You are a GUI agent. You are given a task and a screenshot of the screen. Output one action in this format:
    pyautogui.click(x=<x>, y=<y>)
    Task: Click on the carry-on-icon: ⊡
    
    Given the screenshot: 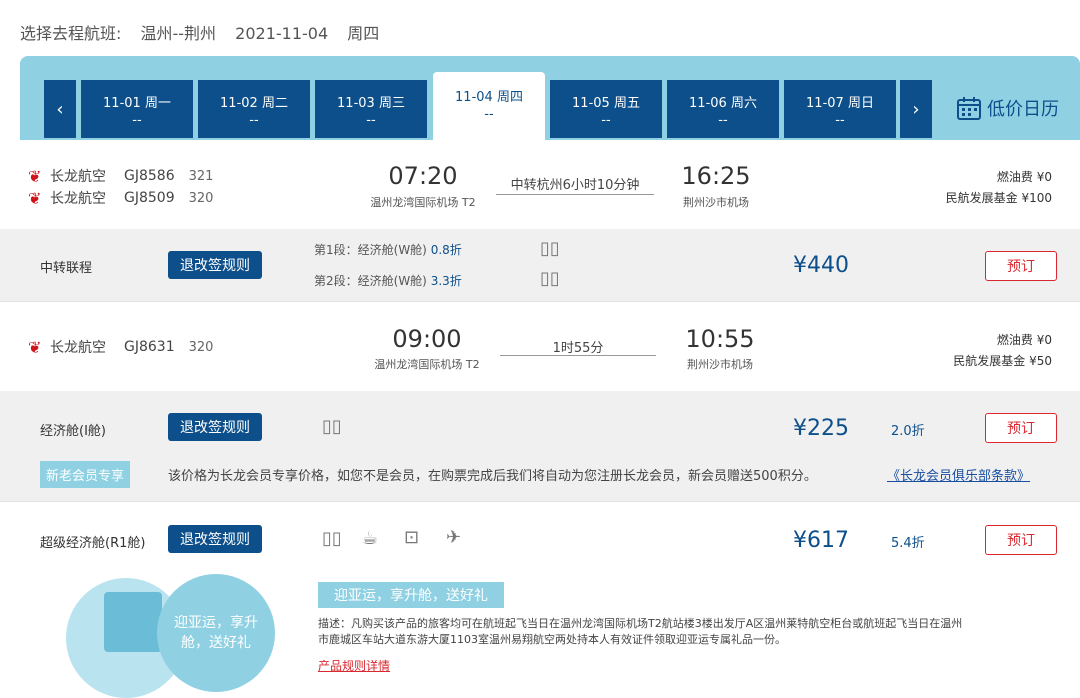 What is the action you would take?
    pyautogui.click(x=412, y=537)
    